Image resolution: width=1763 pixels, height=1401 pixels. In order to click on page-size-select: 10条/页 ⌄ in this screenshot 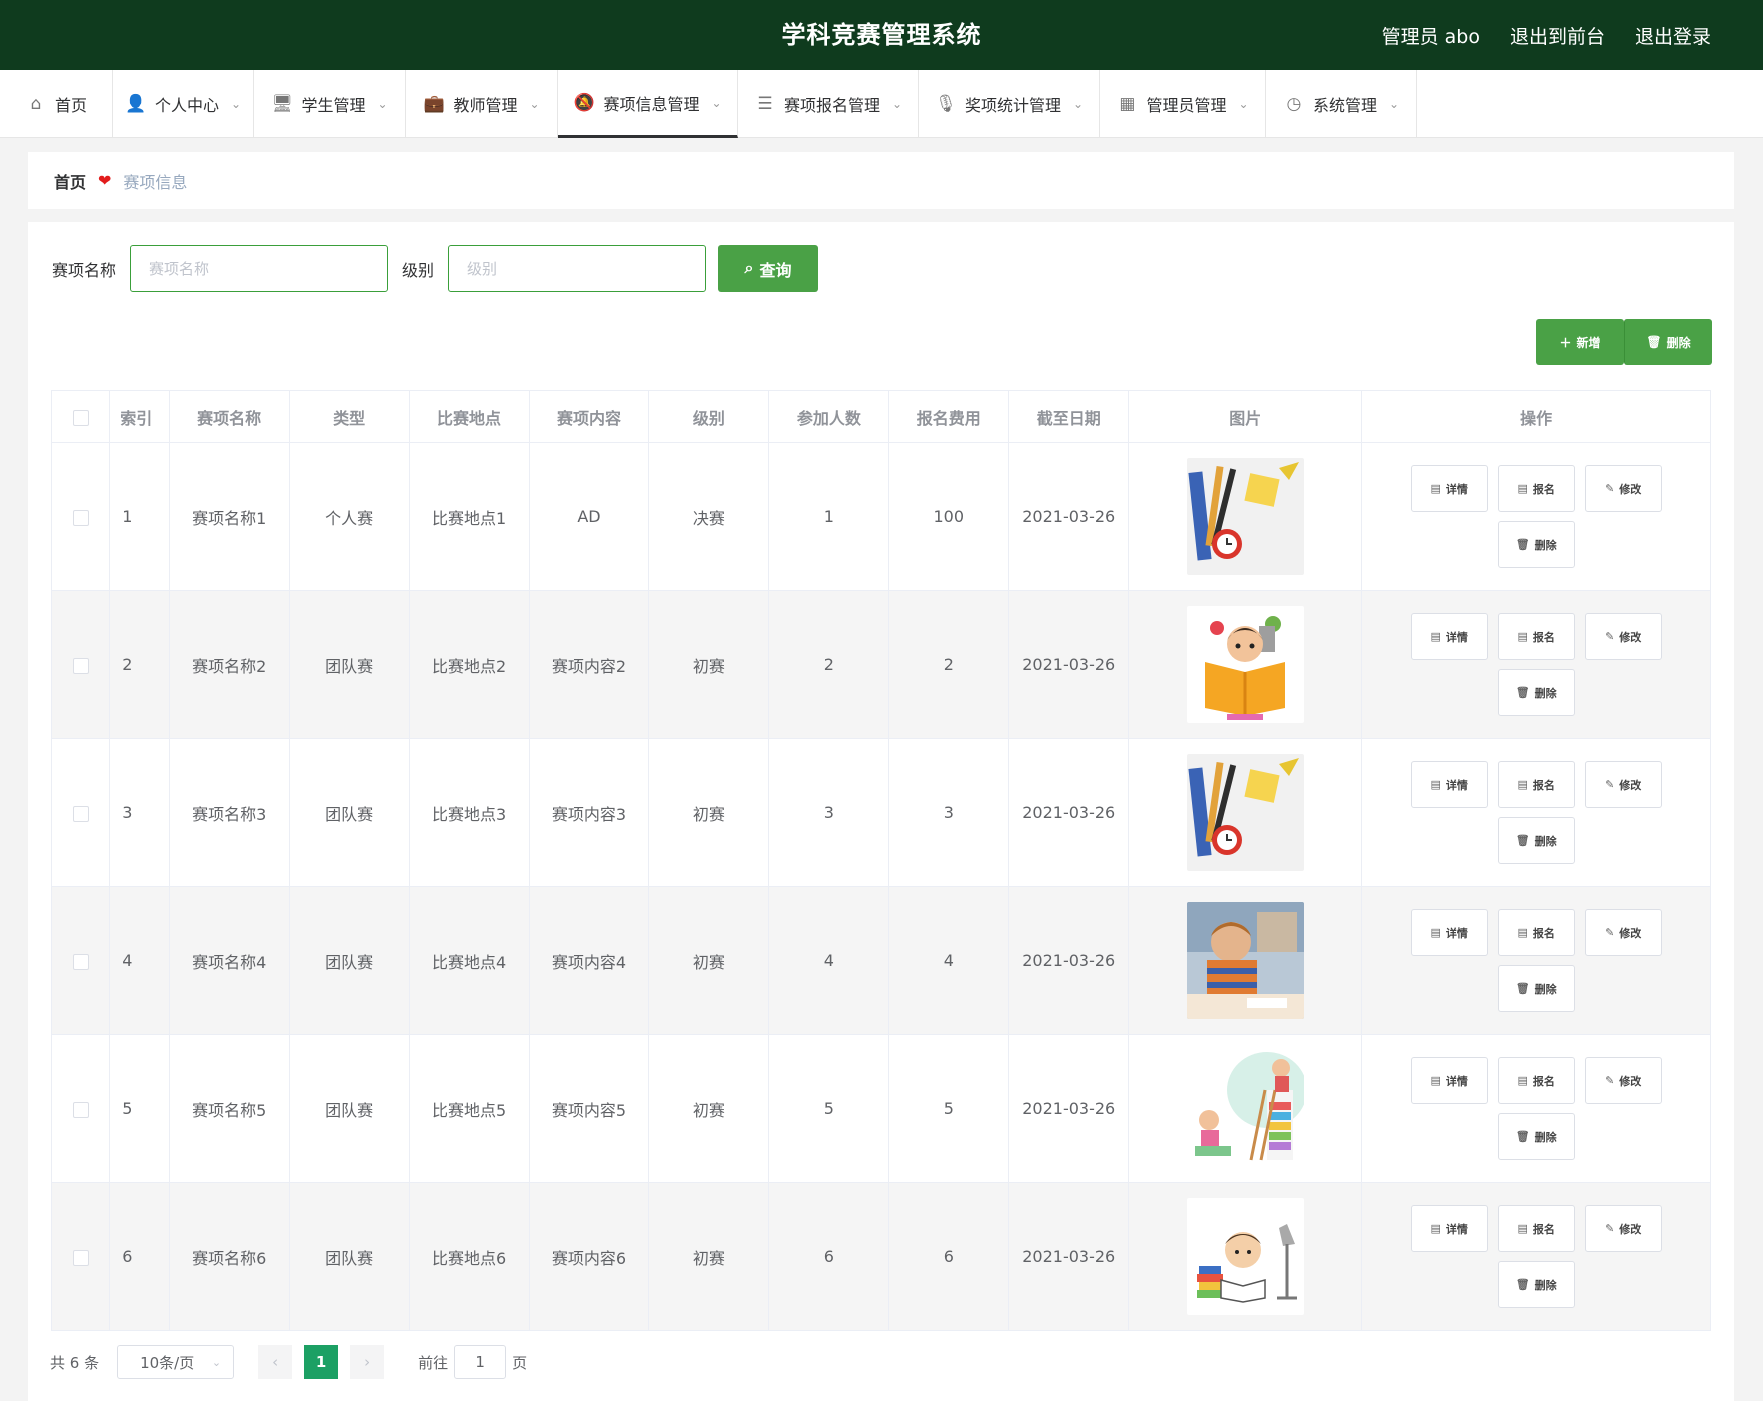, I will do `click(176, 1362)`.